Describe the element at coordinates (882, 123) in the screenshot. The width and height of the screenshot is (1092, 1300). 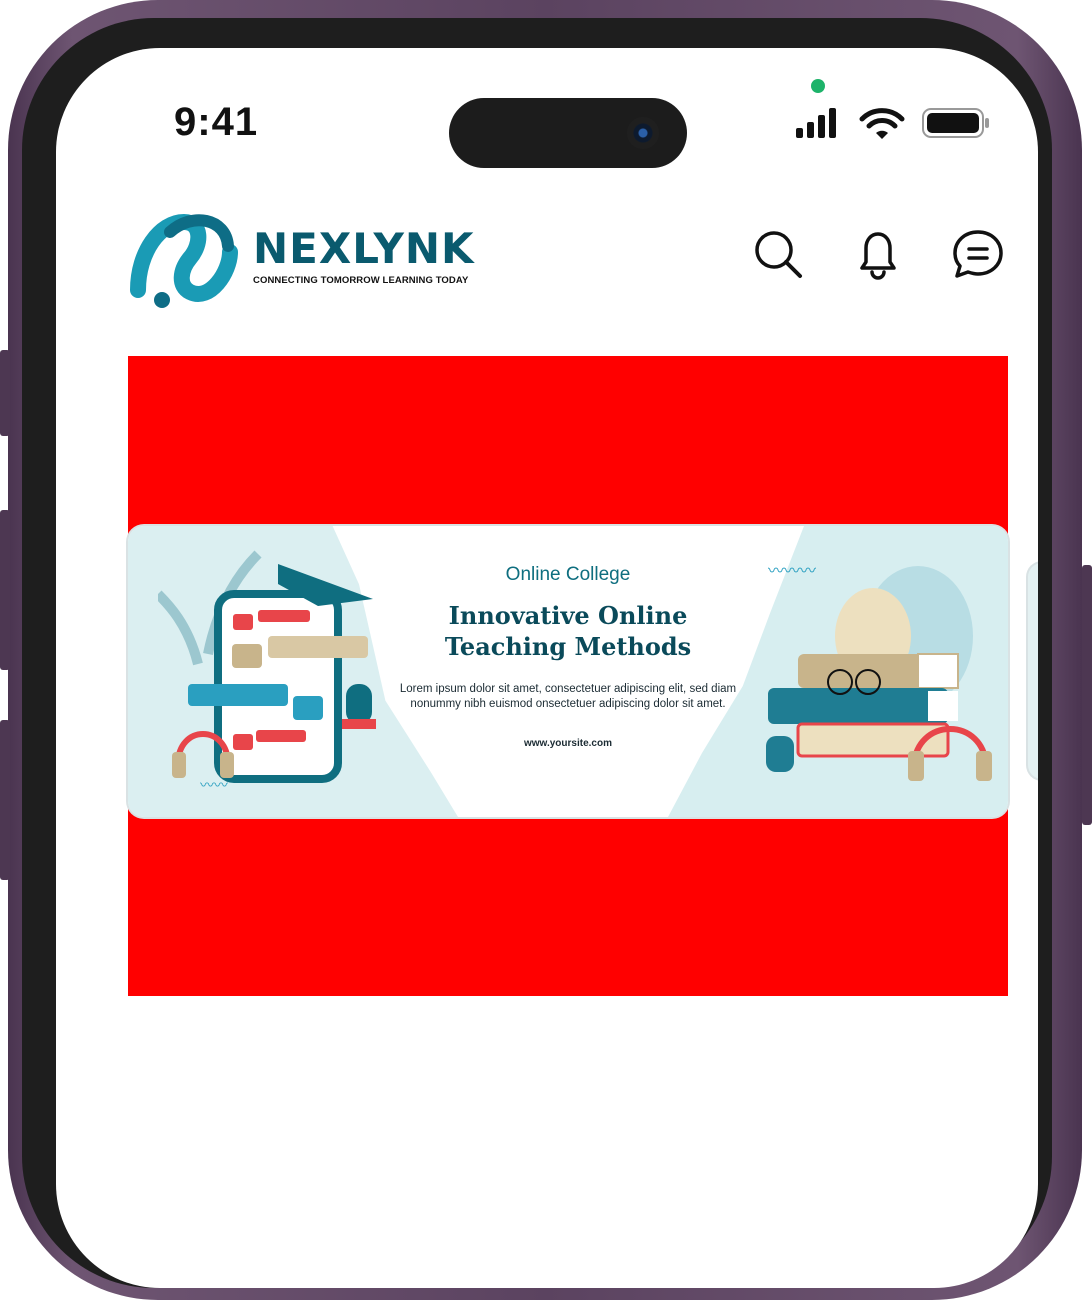
I see `wifi-icon` at that location.